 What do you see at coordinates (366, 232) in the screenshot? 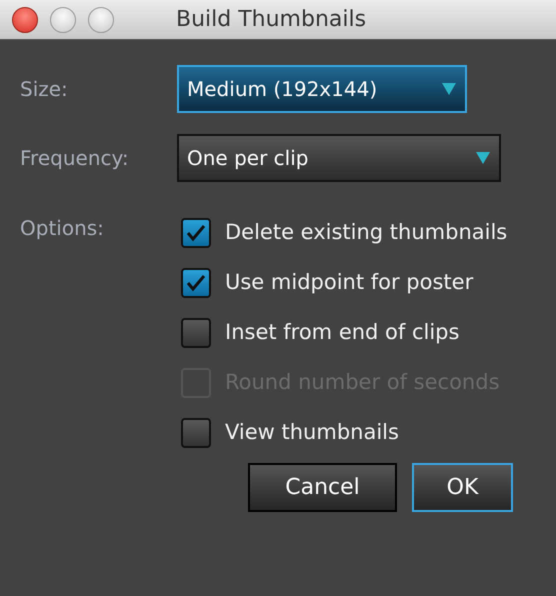
I see `checkbox-label: Delete existing thumbnails` at bounding box center [366, 232].